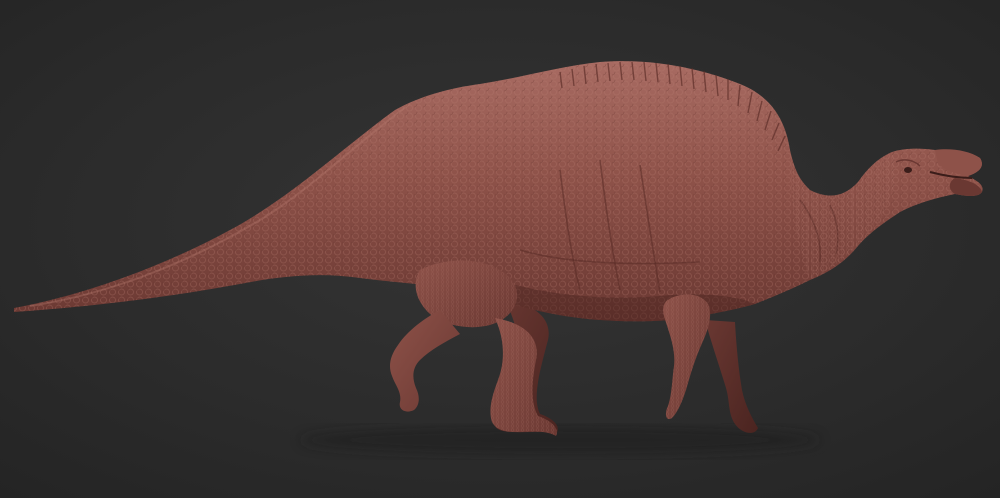 Image resolution: width=1000 pixels, height=498 pixels. Describe the element at coordinates (908, 170) in the screenshot. I see `eye` at that location.